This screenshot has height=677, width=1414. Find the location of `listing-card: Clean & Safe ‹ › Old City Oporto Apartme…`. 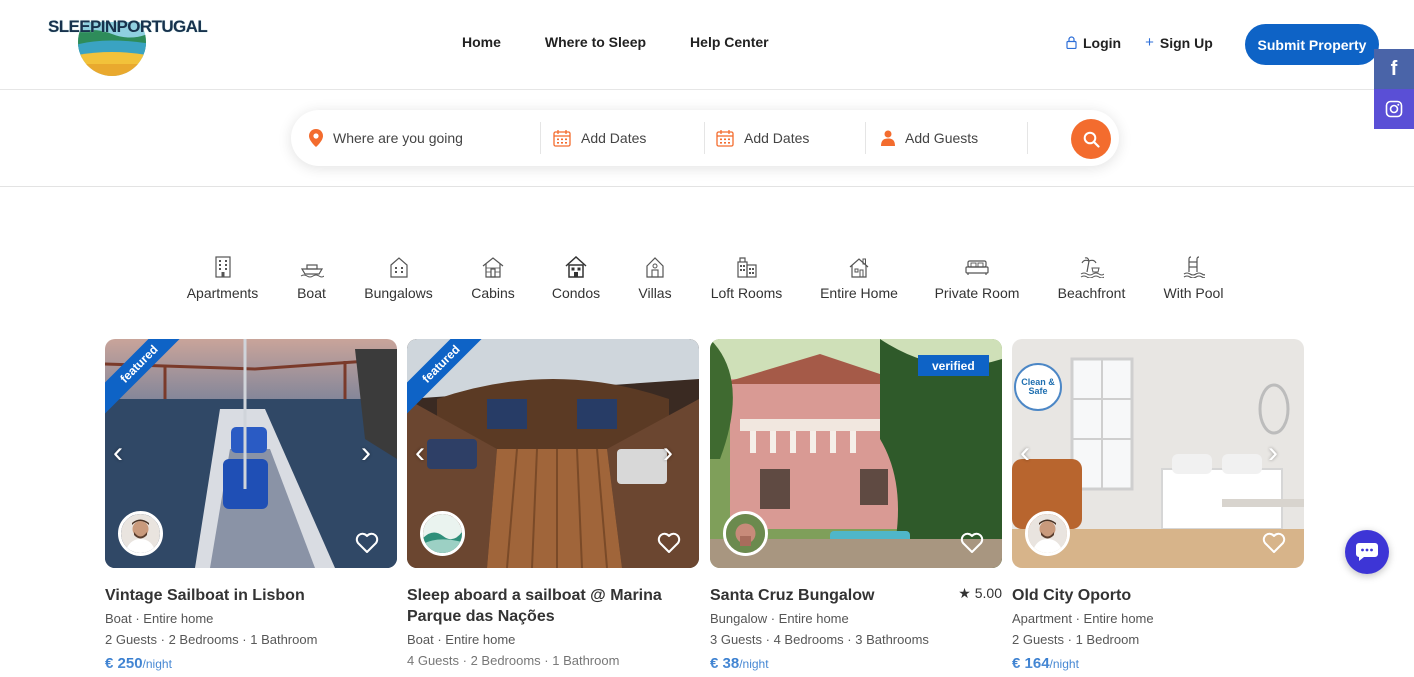

listing-card: Clean & Safe ‹ › Old City Oporto Apartme… is located at coordinates (1158, 505).